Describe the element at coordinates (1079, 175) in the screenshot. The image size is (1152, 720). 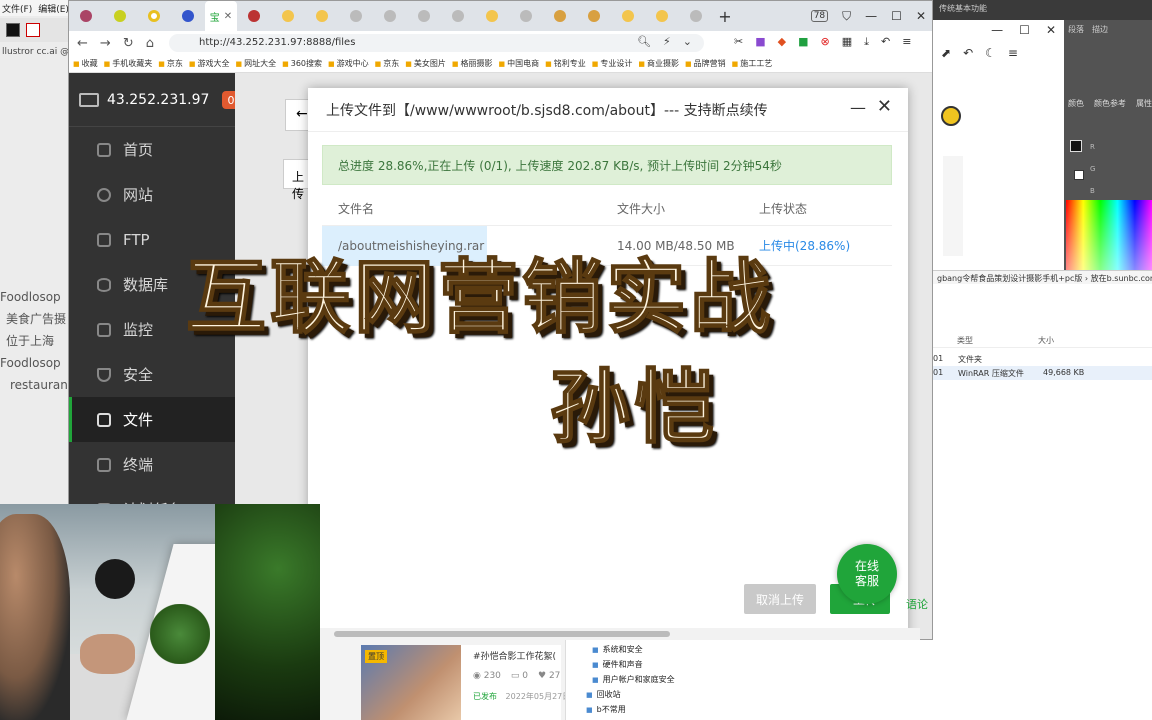
I see `background-swatch` at that location.